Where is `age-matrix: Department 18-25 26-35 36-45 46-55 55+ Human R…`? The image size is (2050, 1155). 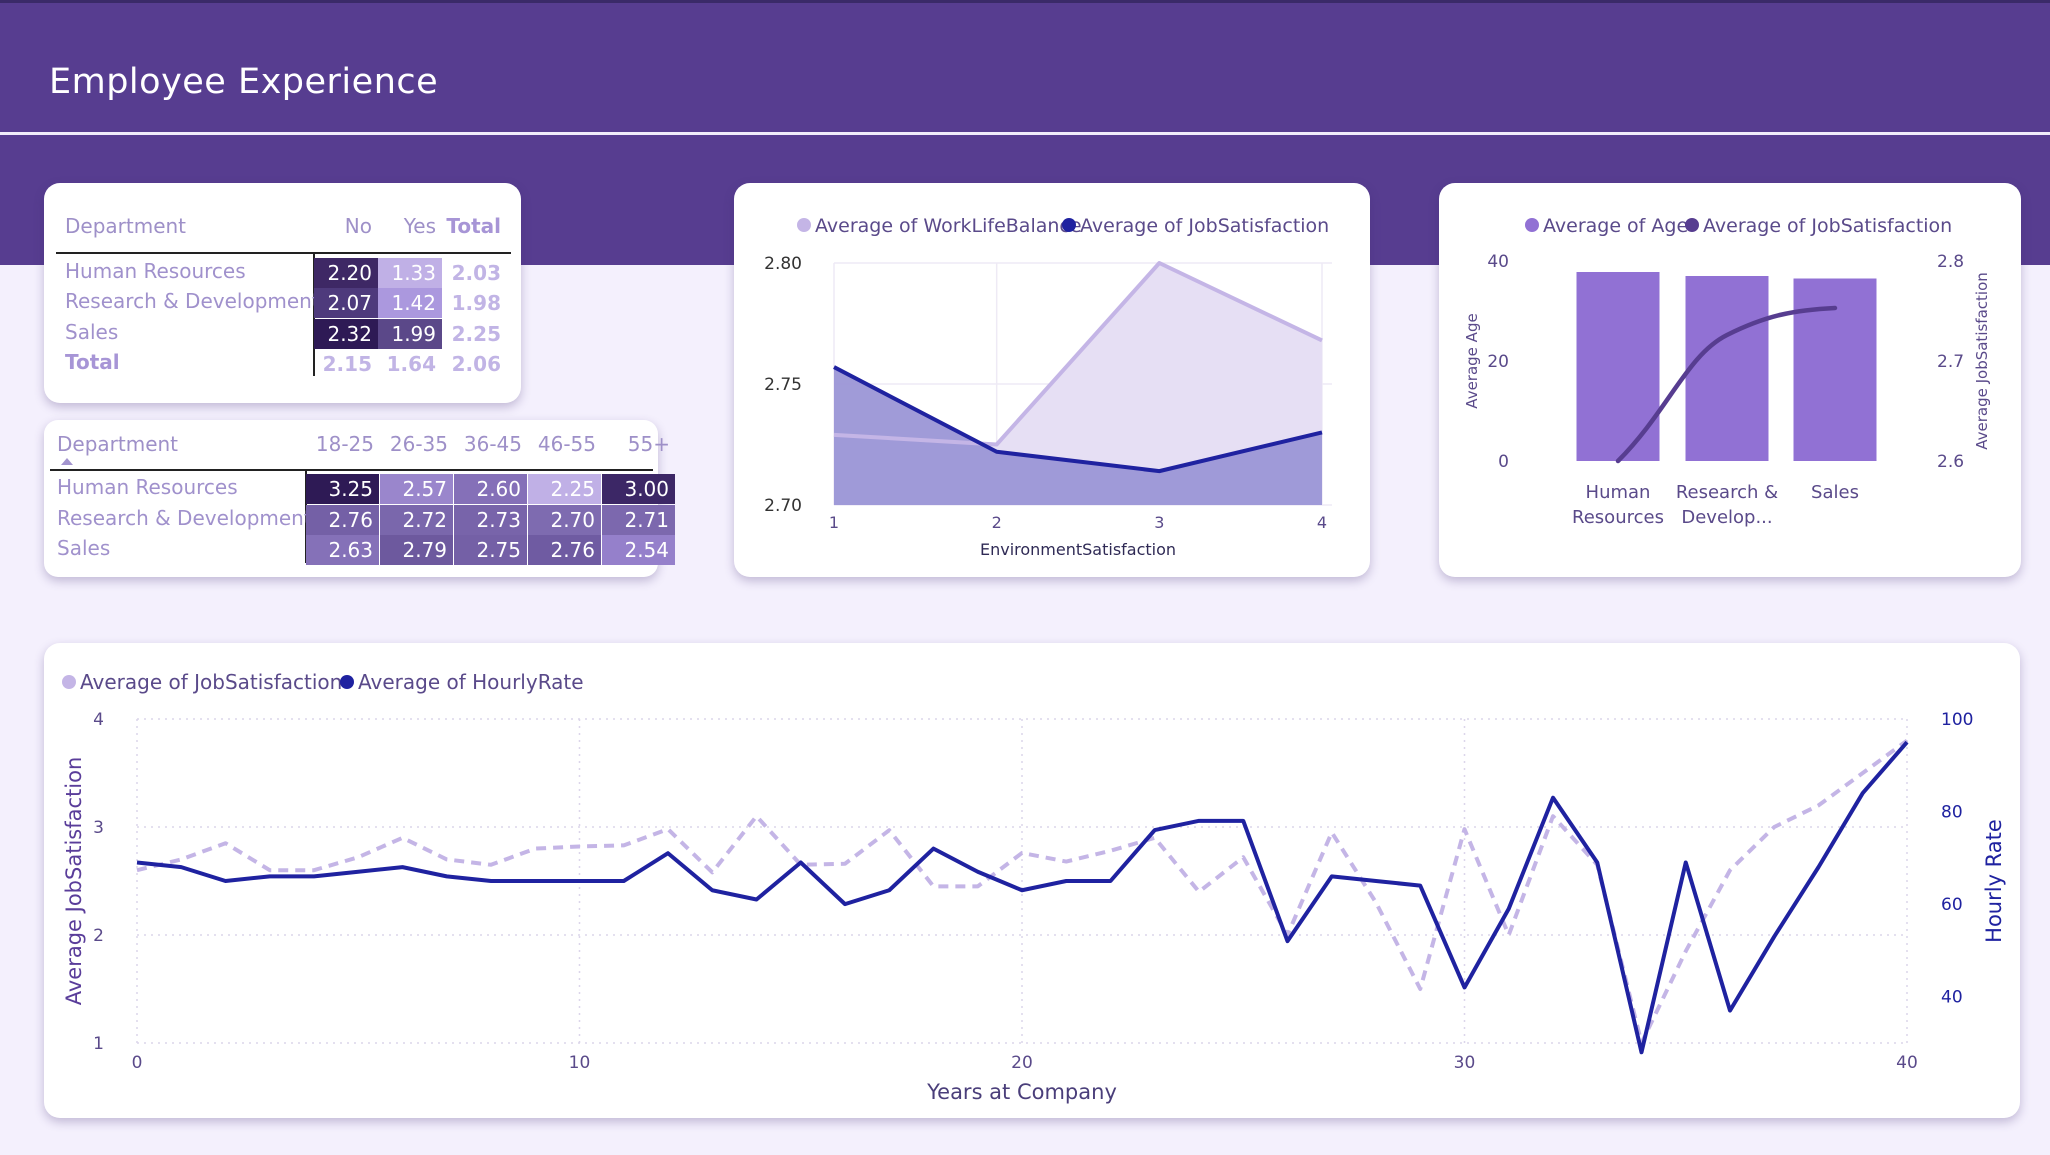
age-matrix: Department 18-25 26-35 36-45 46-55 55+ Human R… is located at coordinates (359, 498).